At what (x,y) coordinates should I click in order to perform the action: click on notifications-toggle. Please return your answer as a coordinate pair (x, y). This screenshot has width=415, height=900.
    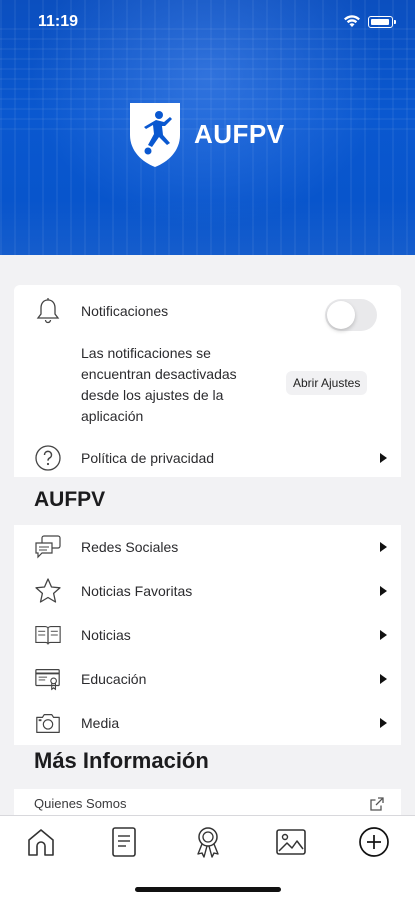
    Looking at the image, I should click on (351, 315).